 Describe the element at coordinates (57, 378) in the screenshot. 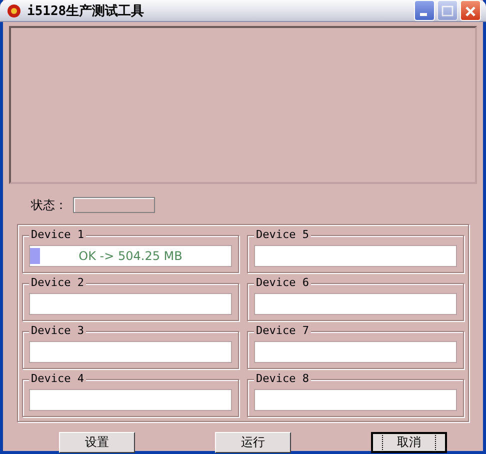

I see `device-name: Device 4` at that location.